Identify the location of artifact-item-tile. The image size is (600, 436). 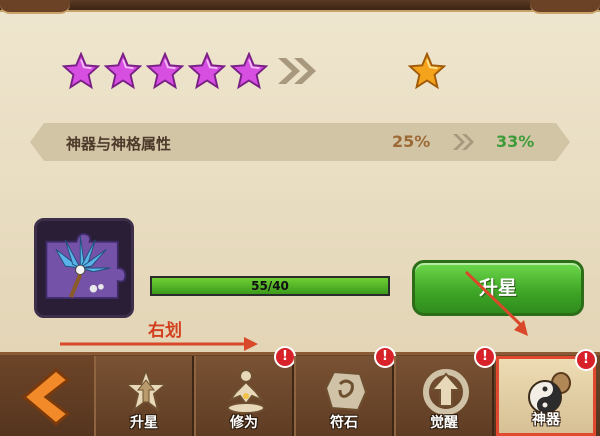
(84, 268).